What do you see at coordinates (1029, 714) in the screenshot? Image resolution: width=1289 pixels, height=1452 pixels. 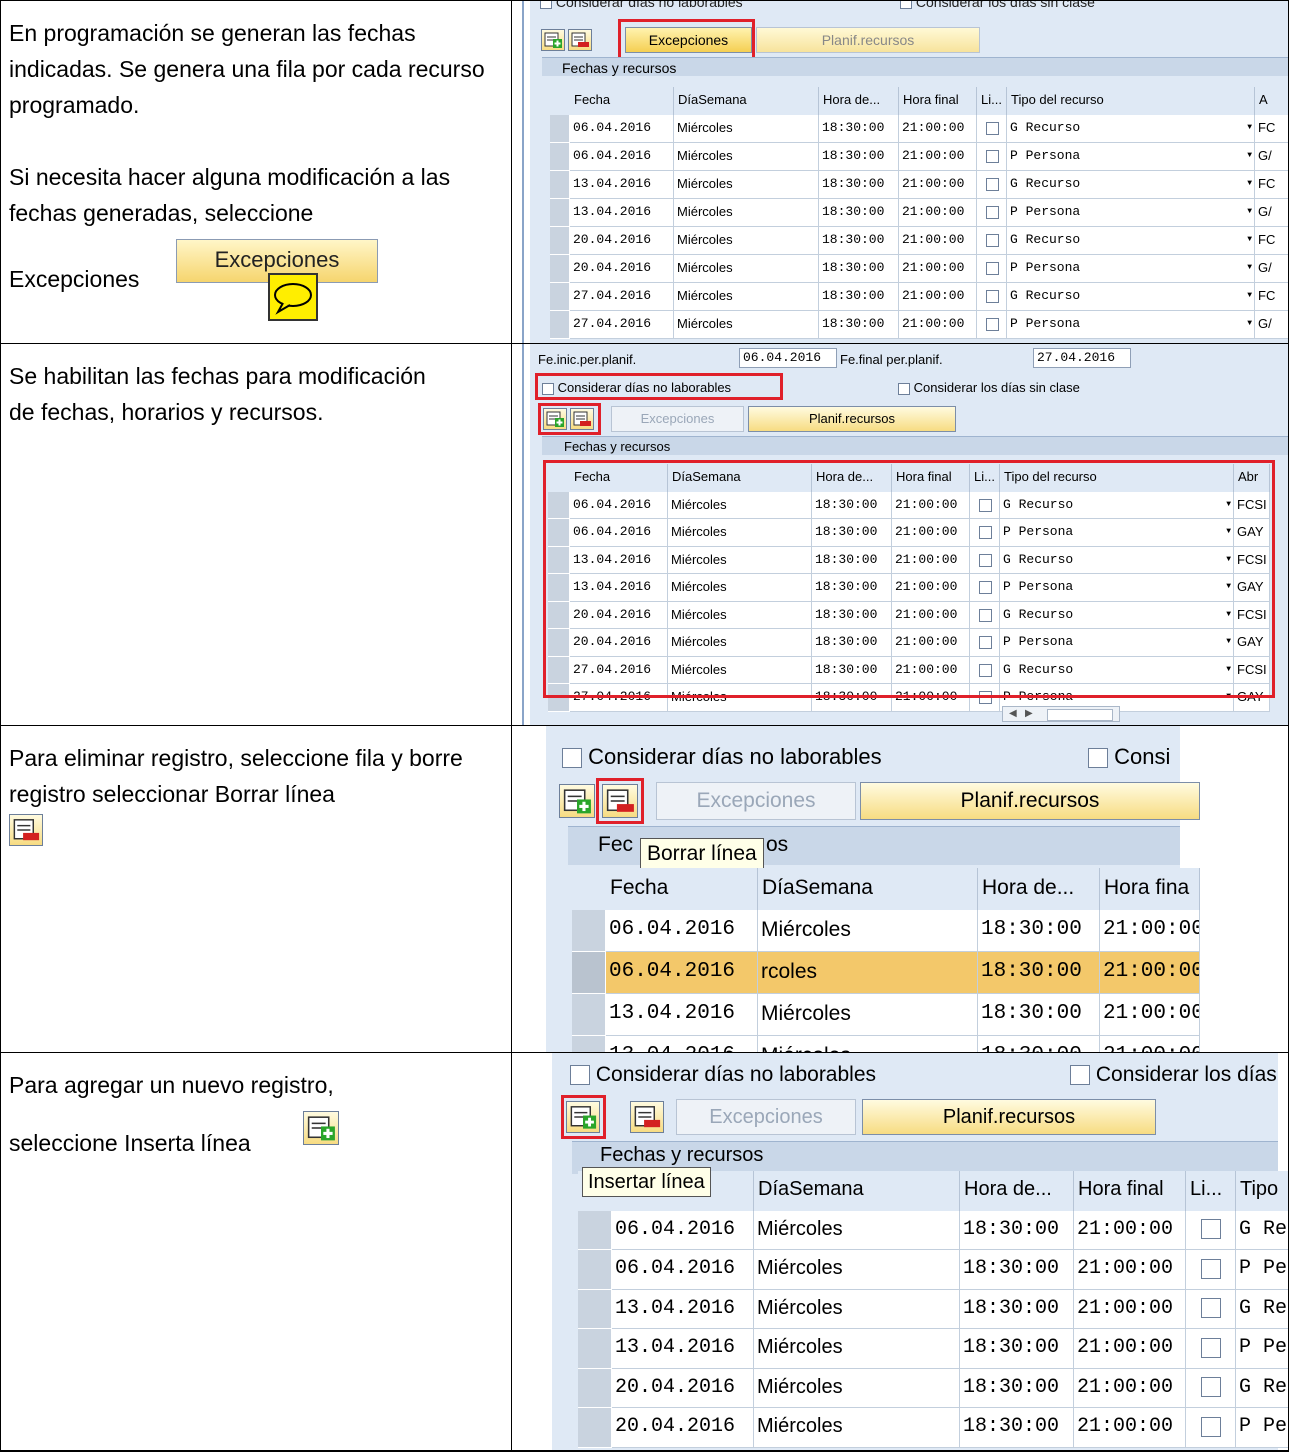 I see `scroll-right-icon: ▶` at bounding box center [1029, 714].